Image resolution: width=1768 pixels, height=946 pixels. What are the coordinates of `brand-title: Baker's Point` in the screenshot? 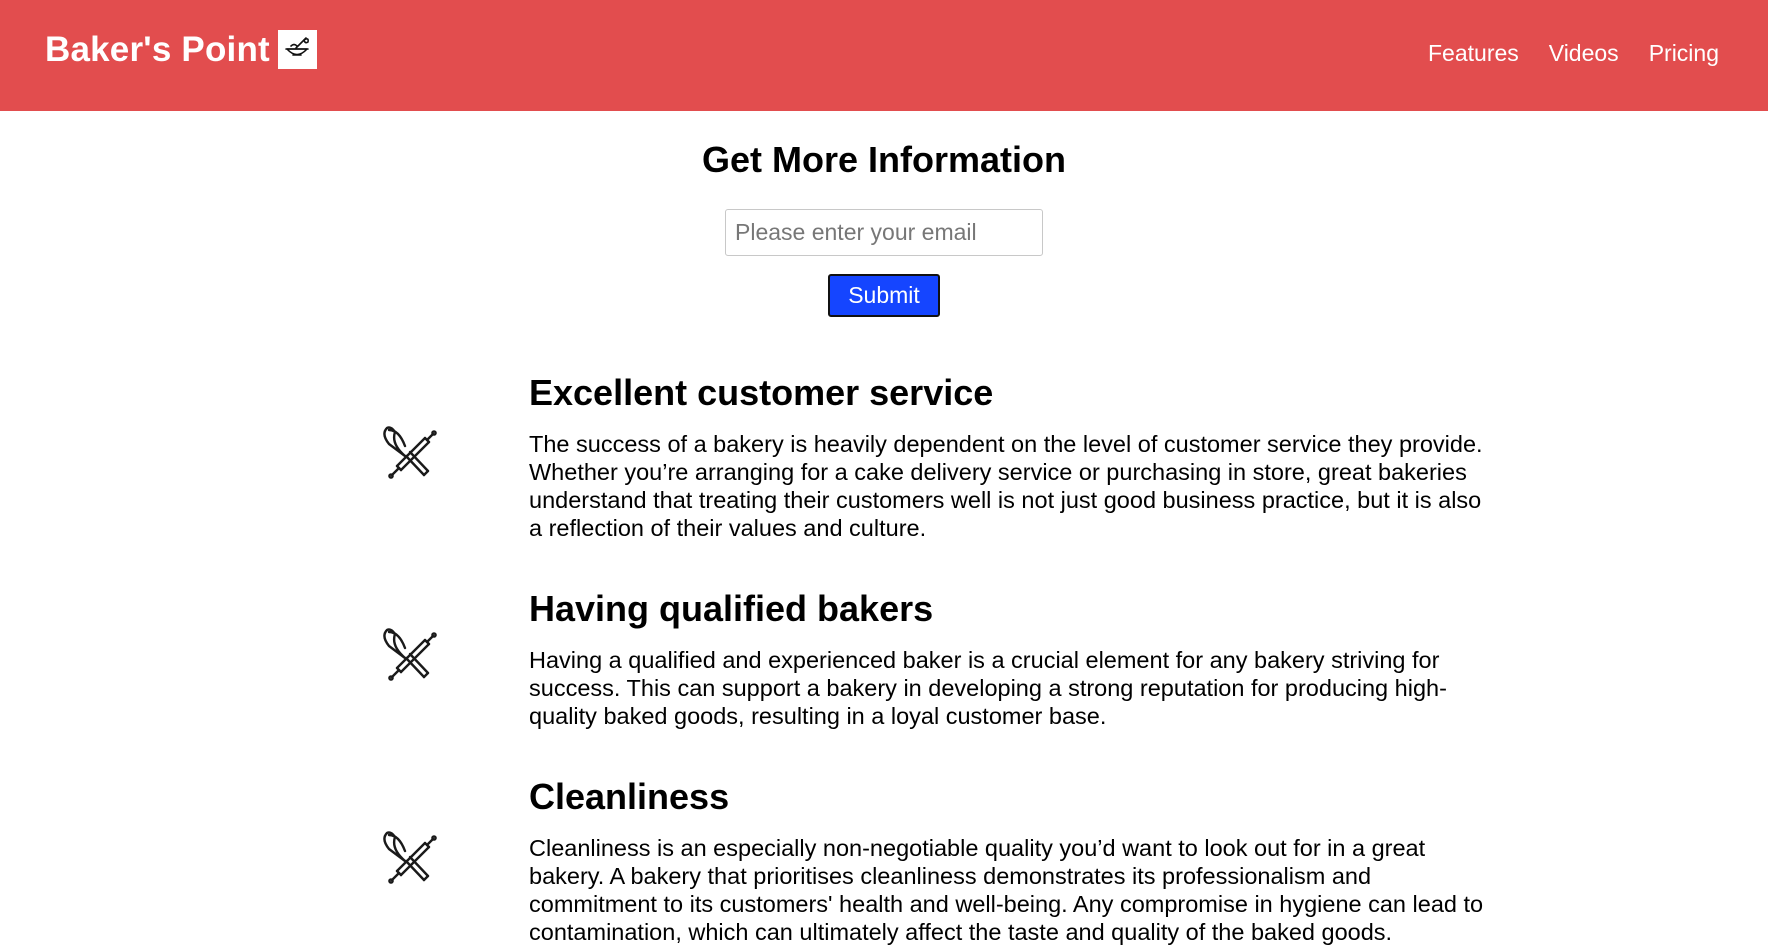 It's located at (157, 50).